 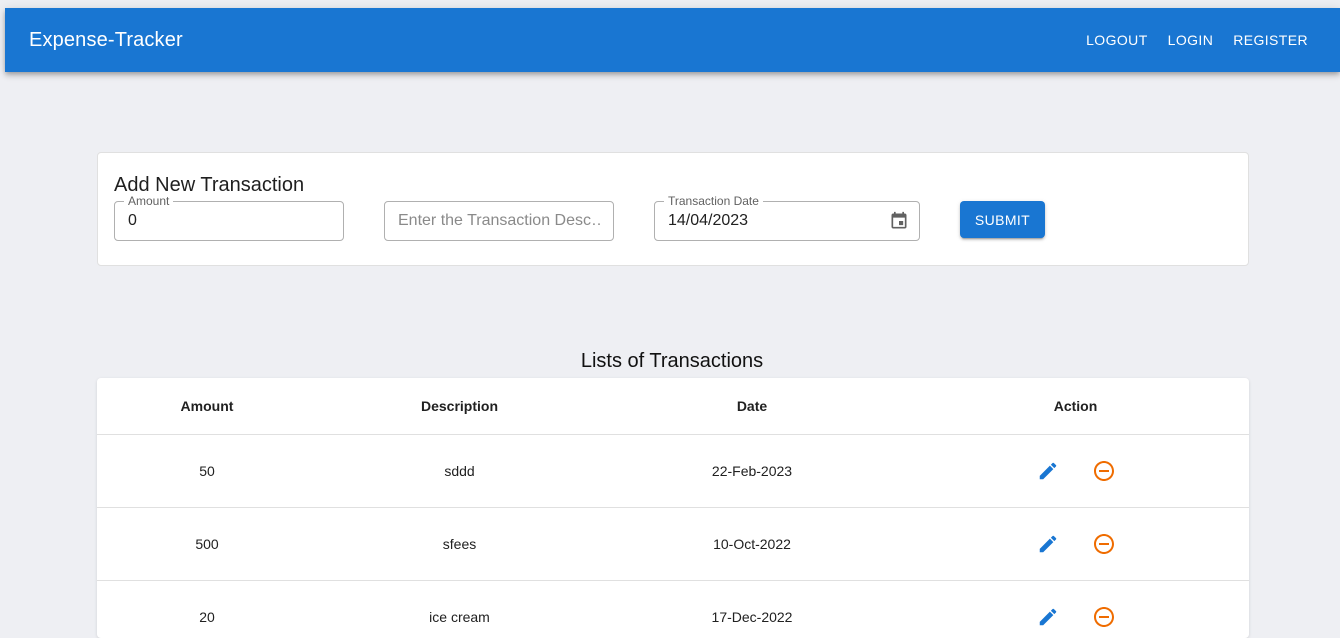 I want to click on calendar-icon, so click(x=899, y=221).